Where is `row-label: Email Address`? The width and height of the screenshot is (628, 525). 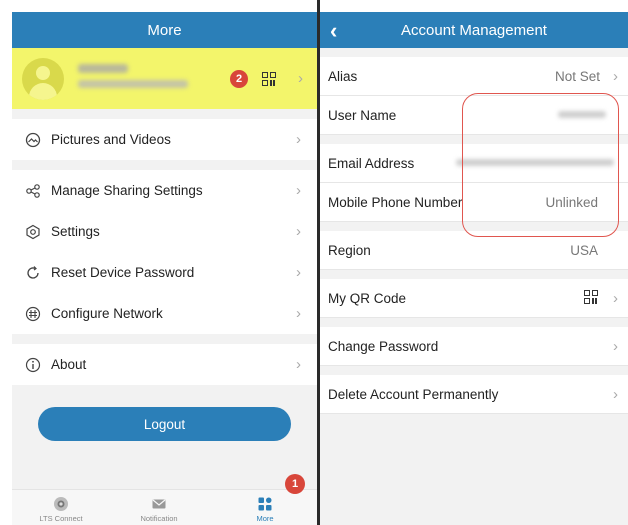
row-label: Email Address is located at coordinates (371, 163).